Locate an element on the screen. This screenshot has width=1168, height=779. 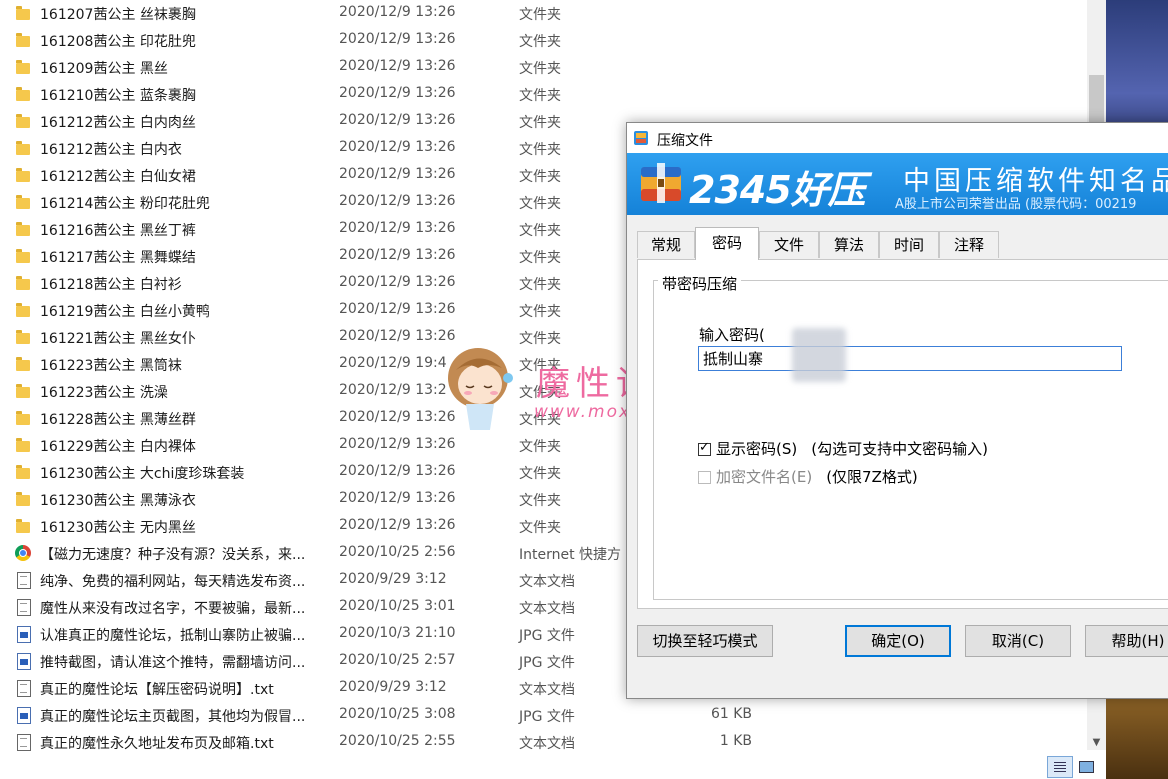
banner-brand: 2345好压 is located at coordinates (777, 190).